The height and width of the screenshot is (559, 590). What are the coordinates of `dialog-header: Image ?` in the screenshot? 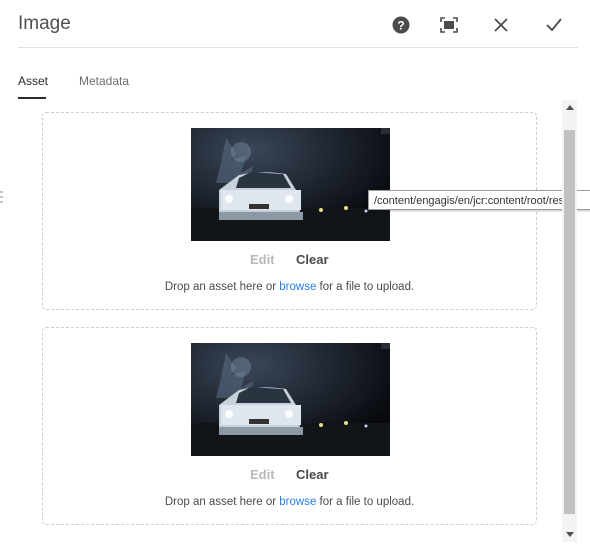 It's located at (295, 24).